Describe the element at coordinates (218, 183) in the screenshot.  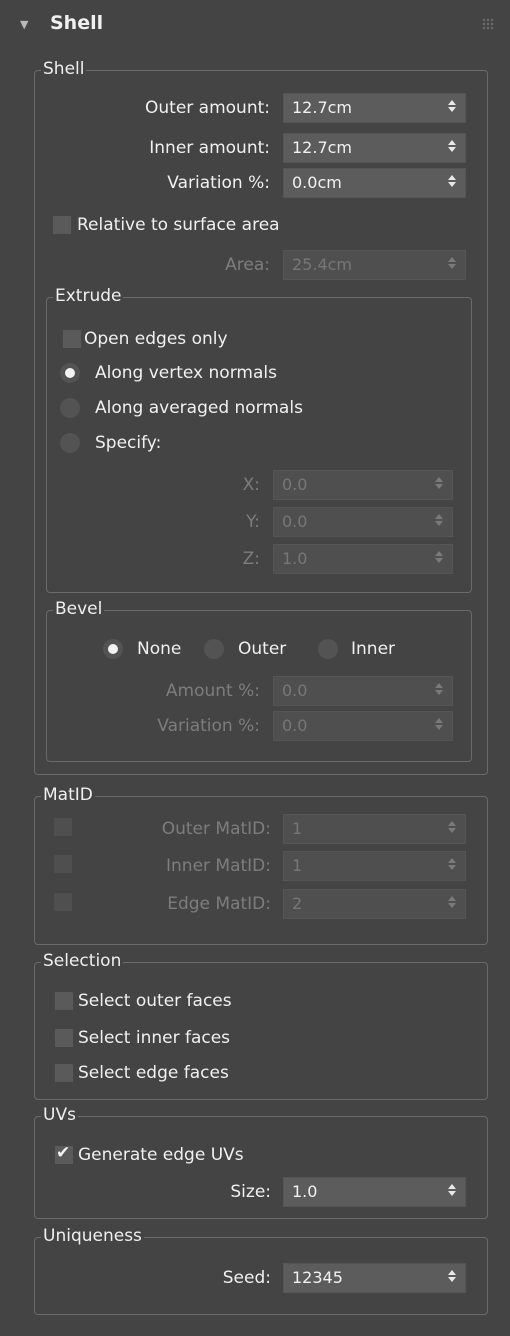
I see `variation-label: Variation %:` at that location.